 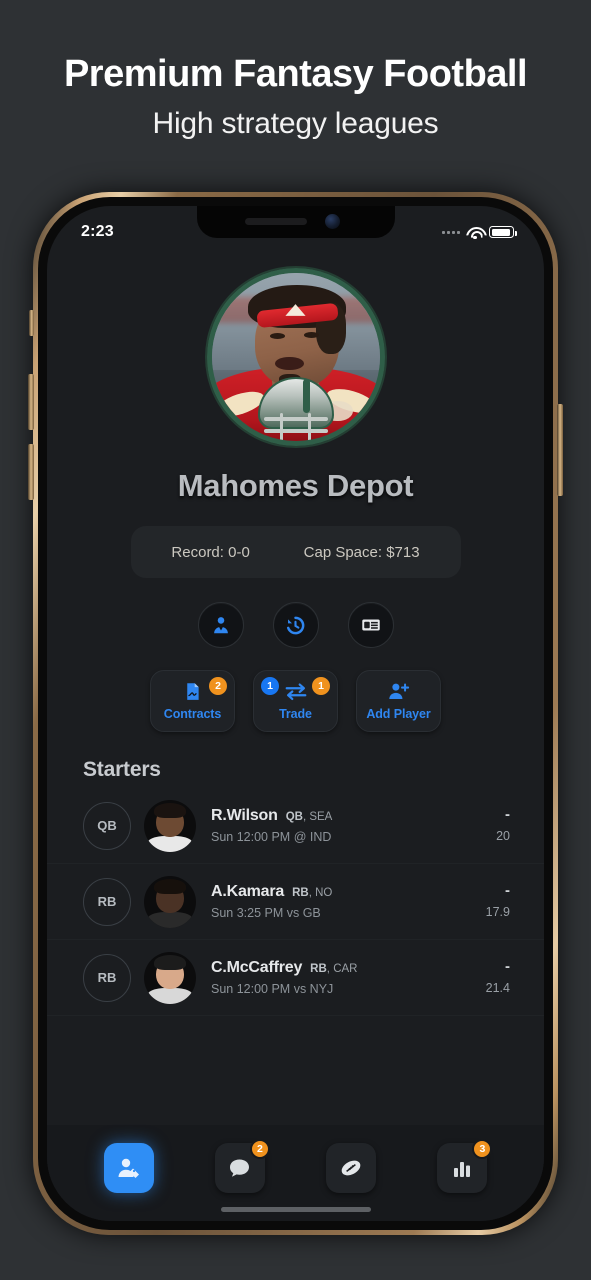 I want to click on league-tab, so click(x=351, y=1168).